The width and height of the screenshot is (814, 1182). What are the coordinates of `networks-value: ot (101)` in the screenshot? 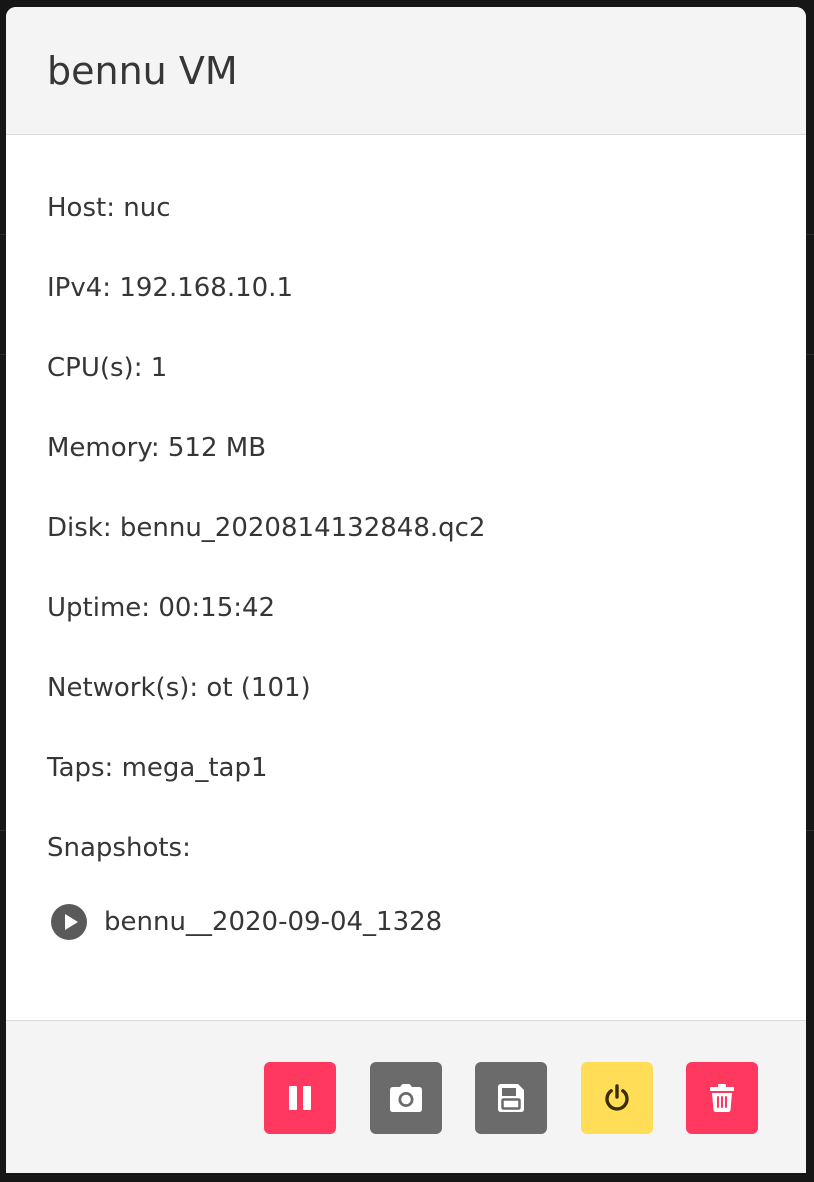 It's located at (258, 688).